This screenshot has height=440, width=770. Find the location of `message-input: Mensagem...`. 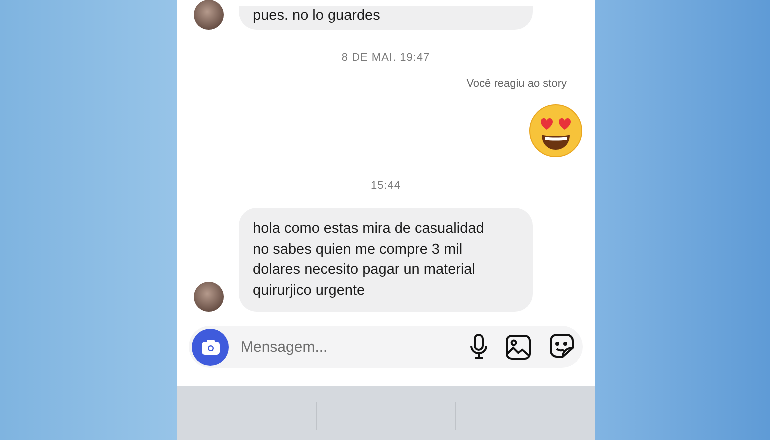

message-input: Mensagem... is located at coordinates (349, 347).